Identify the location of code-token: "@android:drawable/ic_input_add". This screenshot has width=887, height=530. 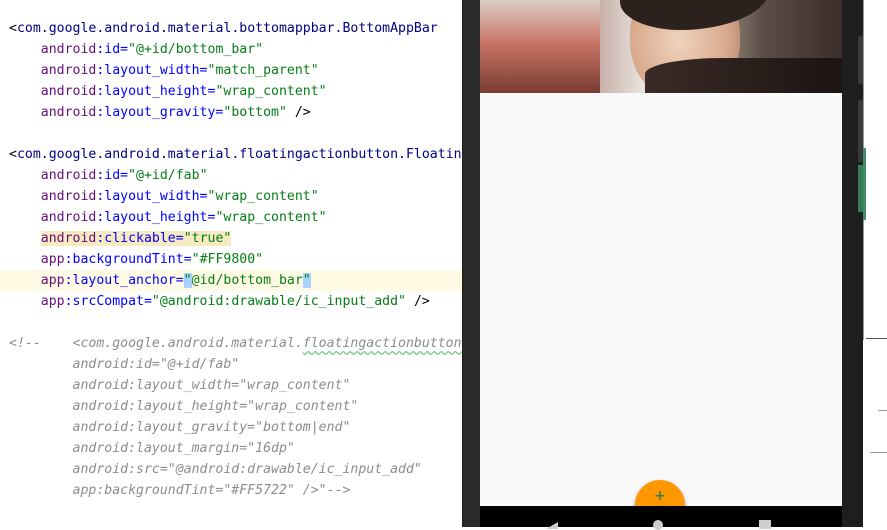
(279, 301).